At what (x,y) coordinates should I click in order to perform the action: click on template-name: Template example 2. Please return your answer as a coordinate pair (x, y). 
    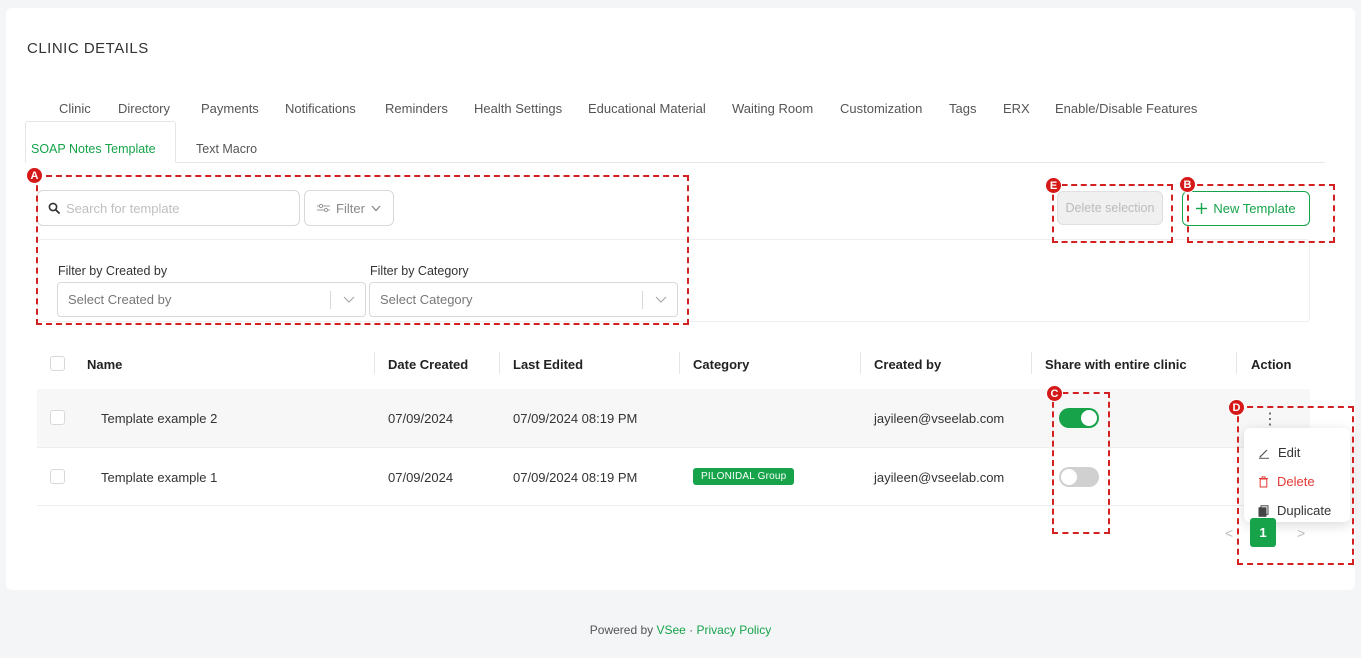
    Looking at the image, I should click on (159, 418).